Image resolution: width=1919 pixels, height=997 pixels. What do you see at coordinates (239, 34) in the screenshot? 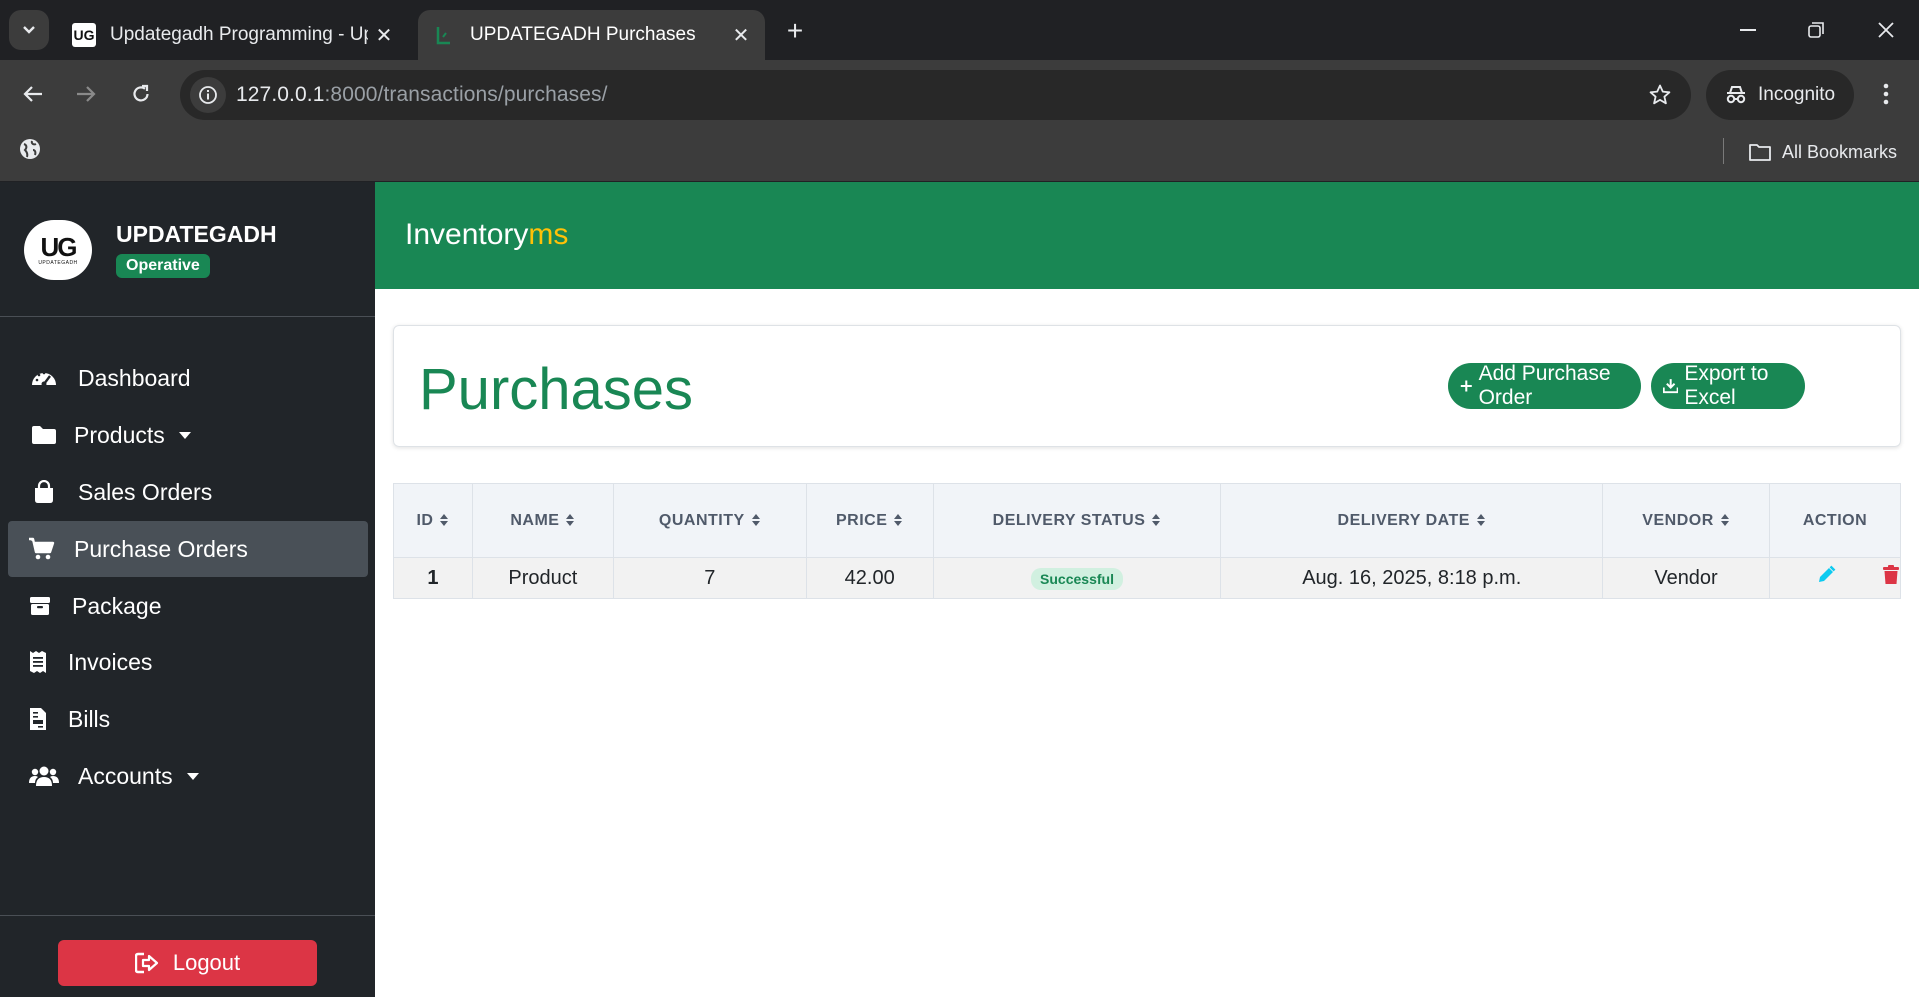
I see `tab-title: Updategadh Programming - Up` at bounding box center [239, 34].